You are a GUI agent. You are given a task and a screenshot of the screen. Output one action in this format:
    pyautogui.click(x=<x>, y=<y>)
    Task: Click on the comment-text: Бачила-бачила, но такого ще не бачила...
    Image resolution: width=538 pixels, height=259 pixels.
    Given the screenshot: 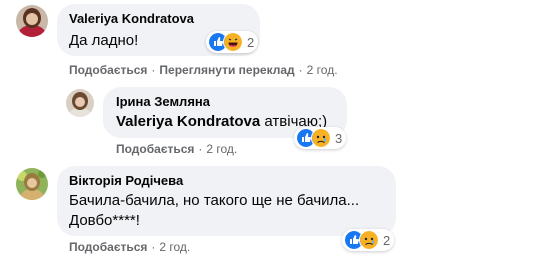 What is the action you would take?
    pyautogui.click(x=214, y=200)
    